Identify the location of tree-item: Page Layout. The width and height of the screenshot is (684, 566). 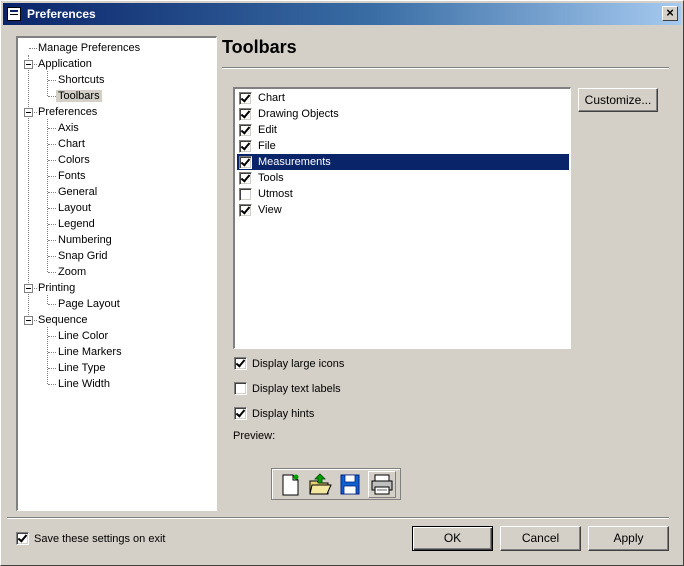
(89, 304).